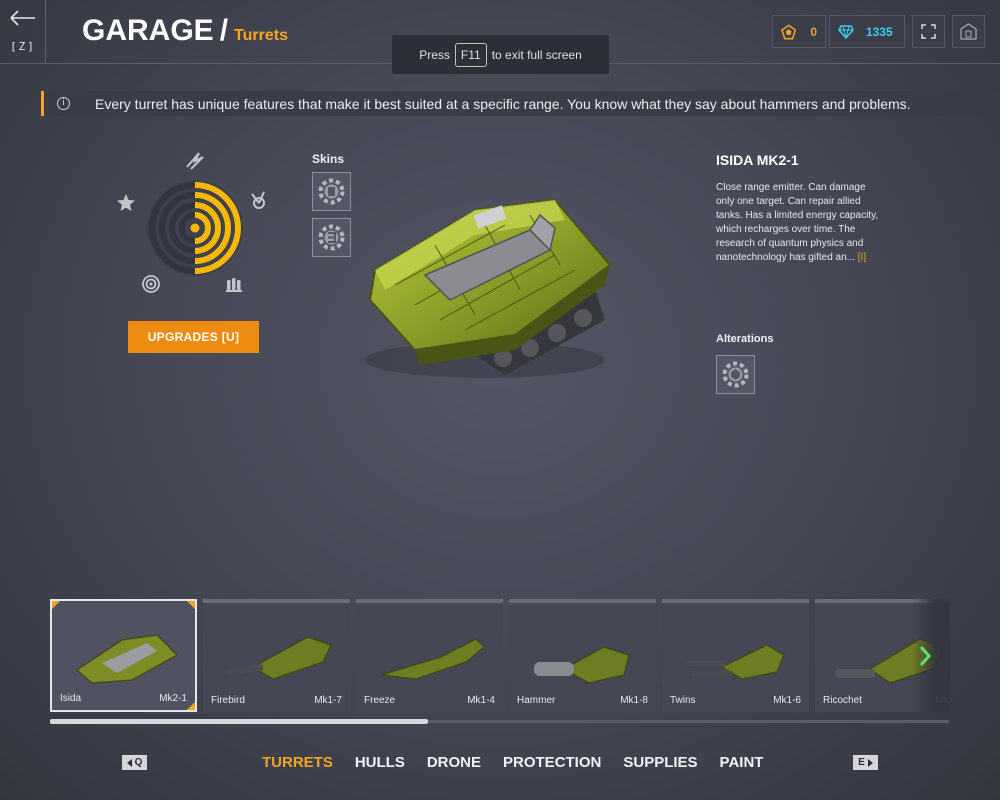 Image resolution: width=1000 pixels, height=800 pixels. What do you see at coordinates (925, 656) in the screenshot?
I see `carousel-next-icon` at bounding box center [925, 656].